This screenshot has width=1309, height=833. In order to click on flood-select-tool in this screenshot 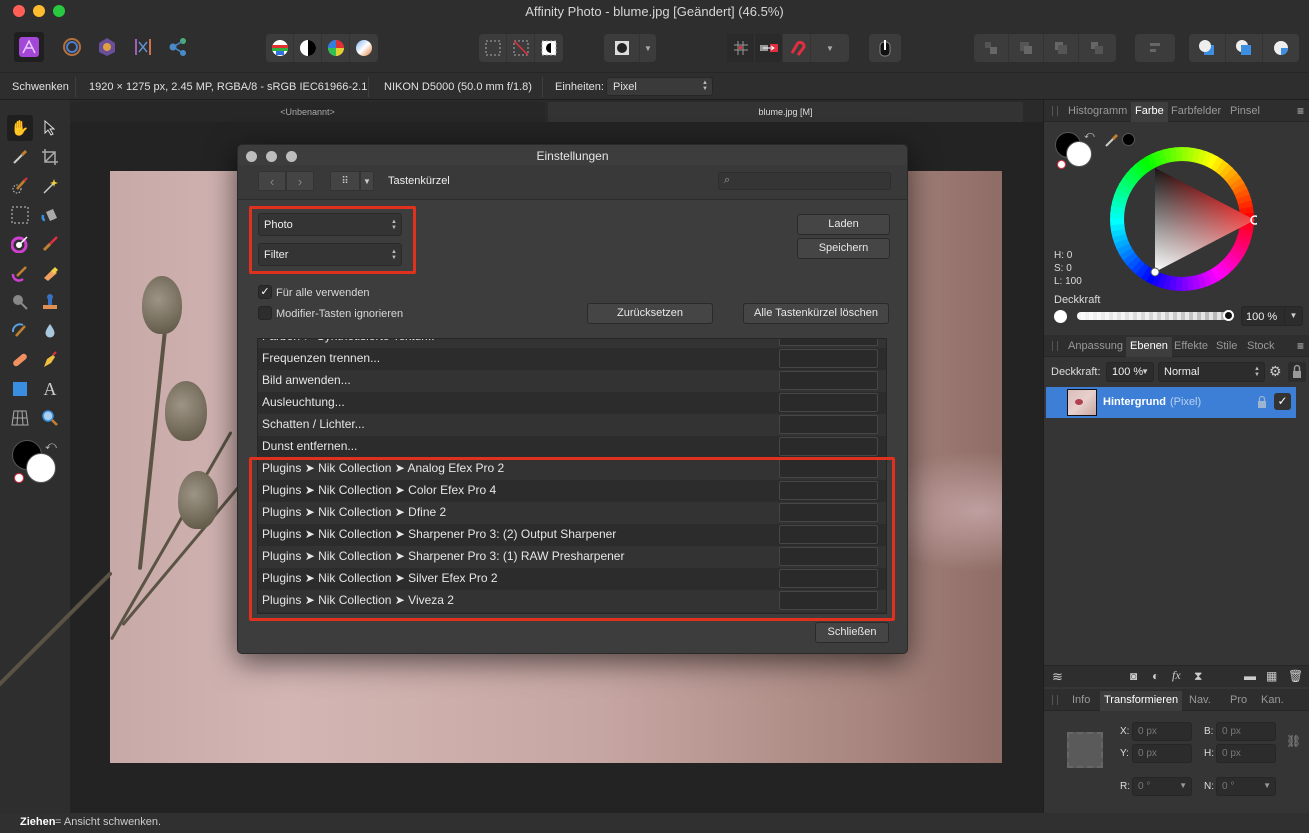, I will do `click(50, 186)`.